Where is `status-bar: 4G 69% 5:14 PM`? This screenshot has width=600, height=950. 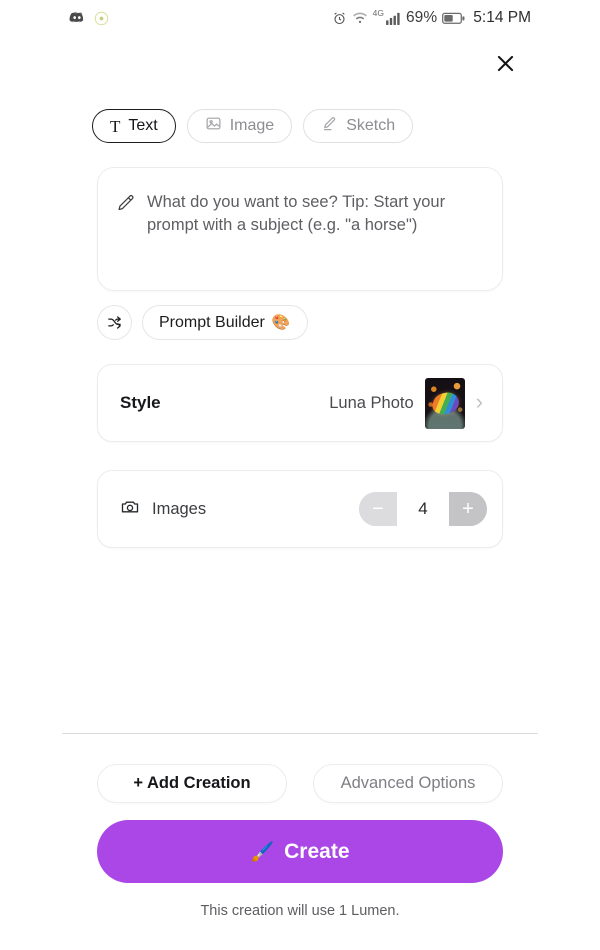 status-bar: 4G 69% 5:14 PM is located at coordinates (300, 18).